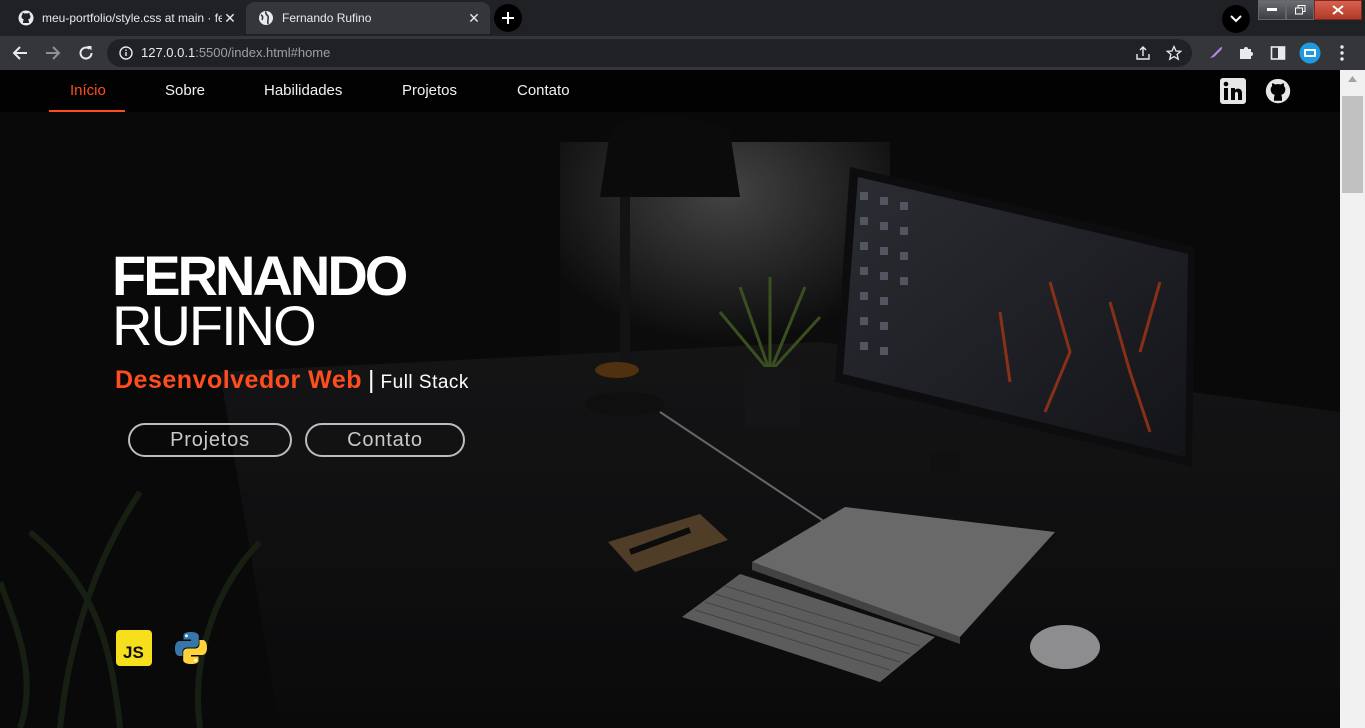 The image size is (1365, 728). I want to click on menu-kebab-icon, so click(1342, 53).